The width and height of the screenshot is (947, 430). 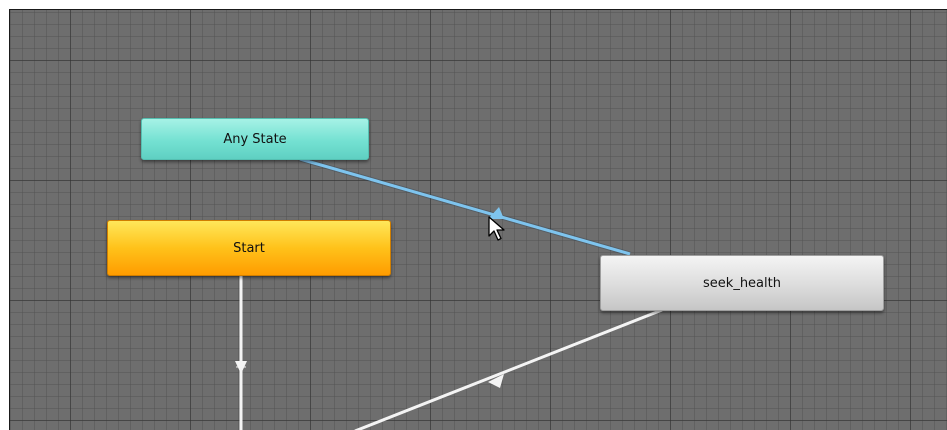 I want to click on state-node-any-state: Any State, so click(x=255, y=139).